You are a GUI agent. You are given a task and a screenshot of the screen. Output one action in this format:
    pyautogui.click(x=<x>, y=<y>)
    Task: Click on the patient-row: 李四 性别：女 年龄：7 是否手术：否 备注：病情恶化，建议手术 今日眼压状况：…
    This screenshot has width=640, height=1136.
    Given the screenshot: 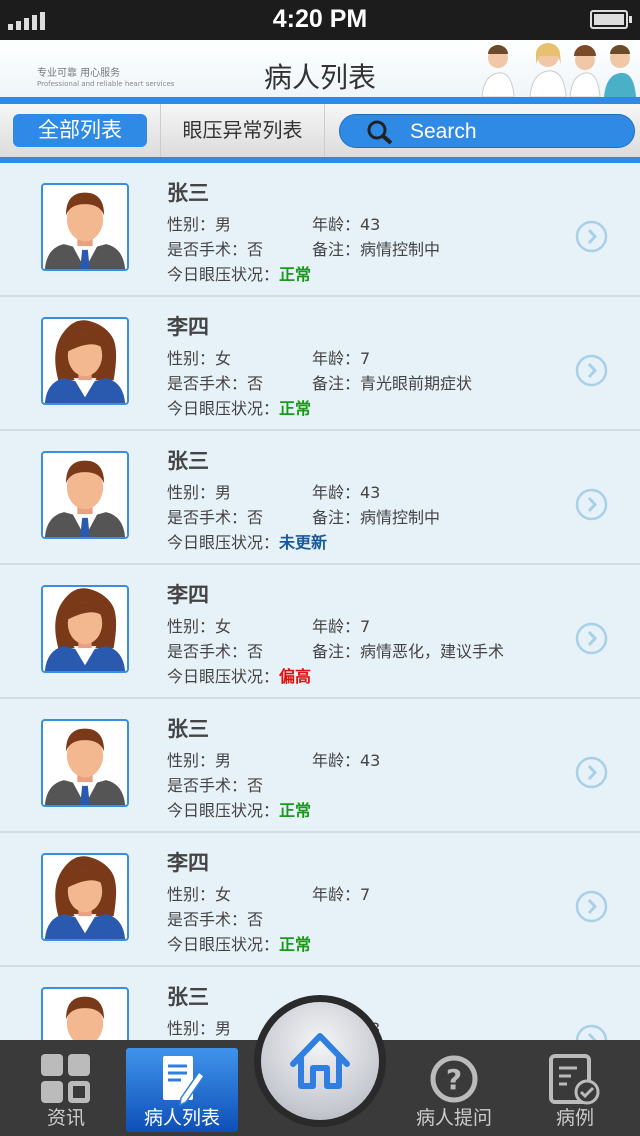 What is the action you would take?
    pyautogui.click(x=320, y=632)
    